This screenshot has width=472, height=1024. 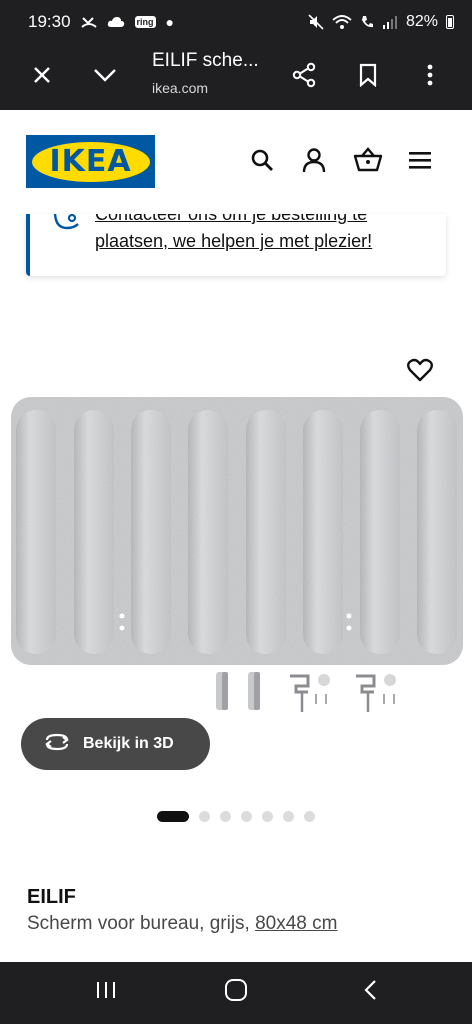 What do you see at coordinates (421, 21) in the screenshot?
I see `battery-percent: 82%` at bounding box center [421, 21].